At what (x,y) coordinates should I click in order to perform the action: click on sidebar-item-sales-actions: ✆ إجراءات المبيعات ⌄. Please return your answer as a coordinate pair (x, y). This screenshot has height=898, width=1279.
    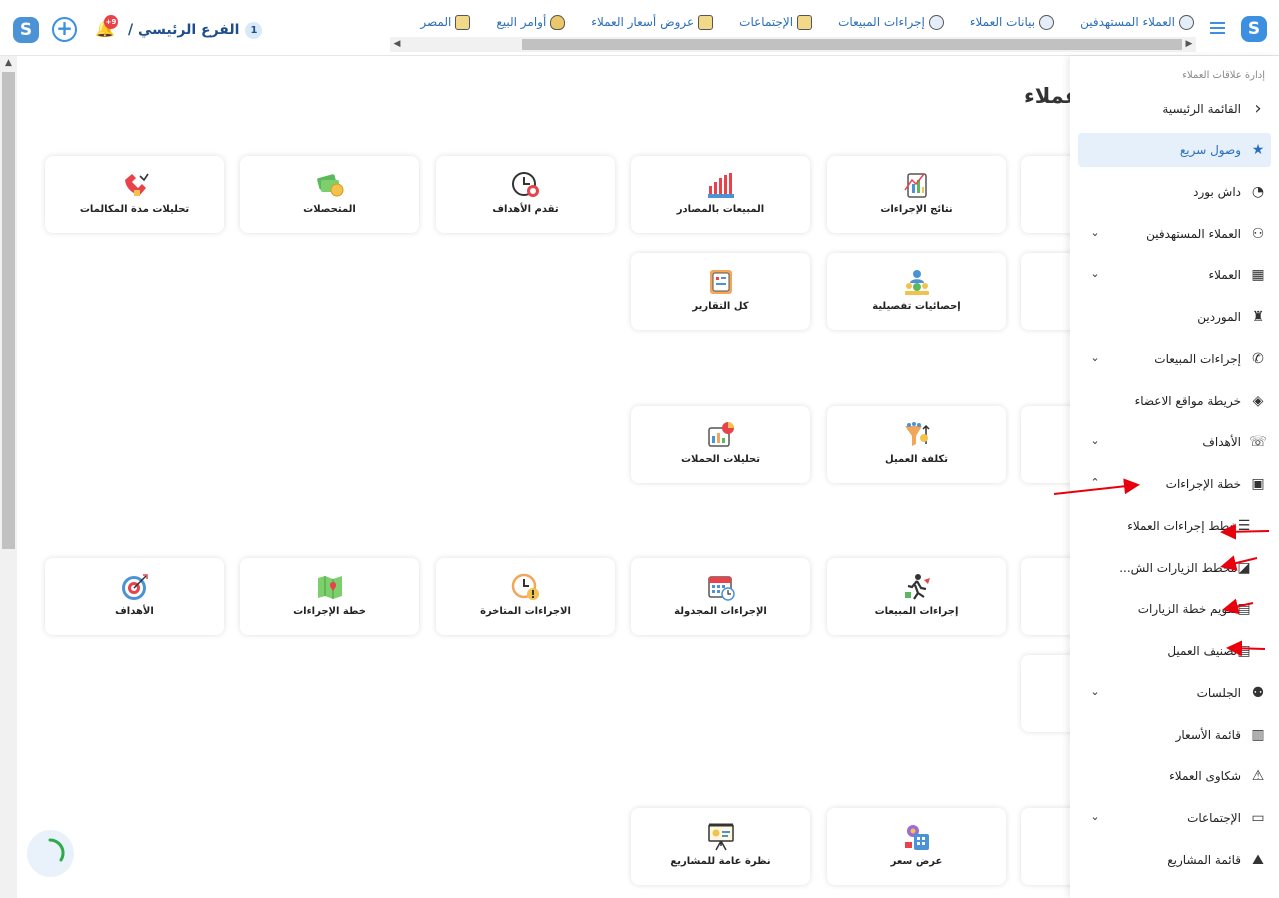
    Looking at the image, I should click on (1174, 359).